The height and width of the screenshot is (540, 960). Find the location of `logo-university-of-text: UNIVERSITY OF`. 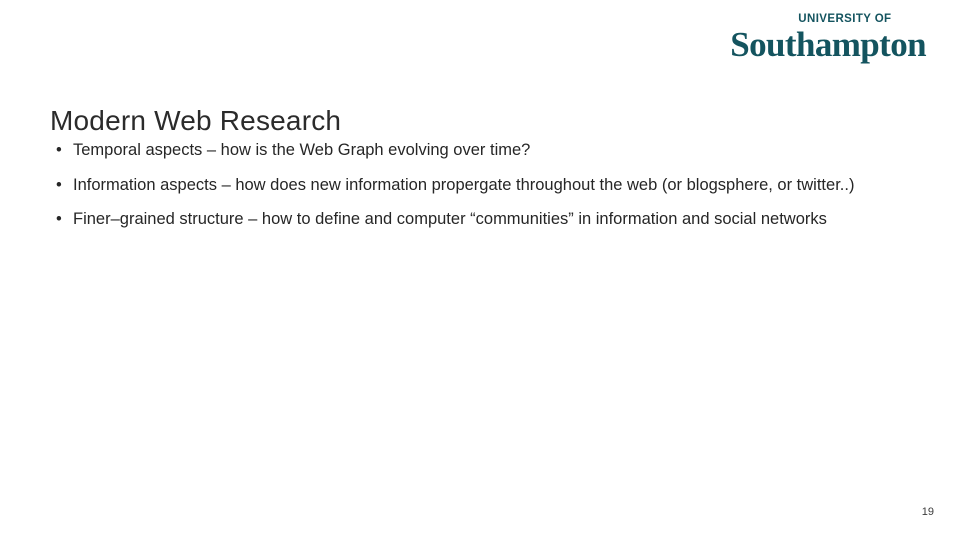

logo-university-of-text: UNIVERSITY OF is located at coordinates (845, 19).